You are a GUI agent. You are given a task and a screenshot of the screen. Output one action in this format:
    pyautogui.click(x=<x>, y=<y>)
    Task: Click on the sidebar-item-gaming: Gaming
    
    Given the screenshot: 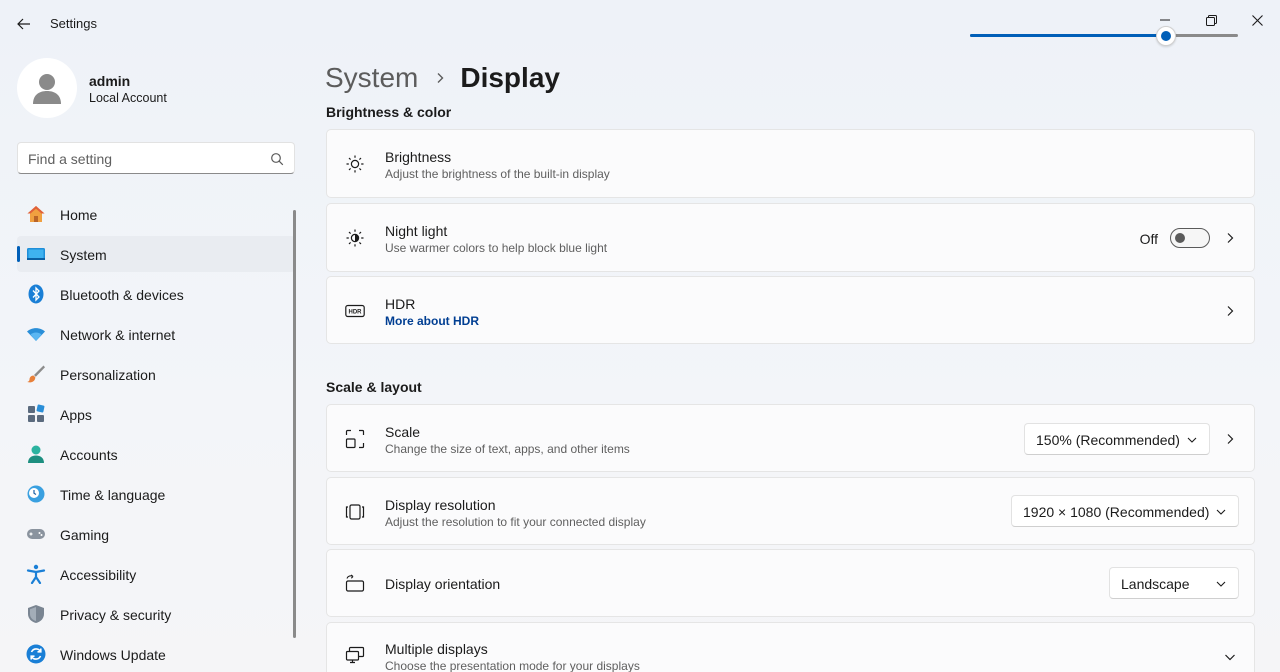 What is the action you would take?
    pyautogui.click(x=156, y=534)
    